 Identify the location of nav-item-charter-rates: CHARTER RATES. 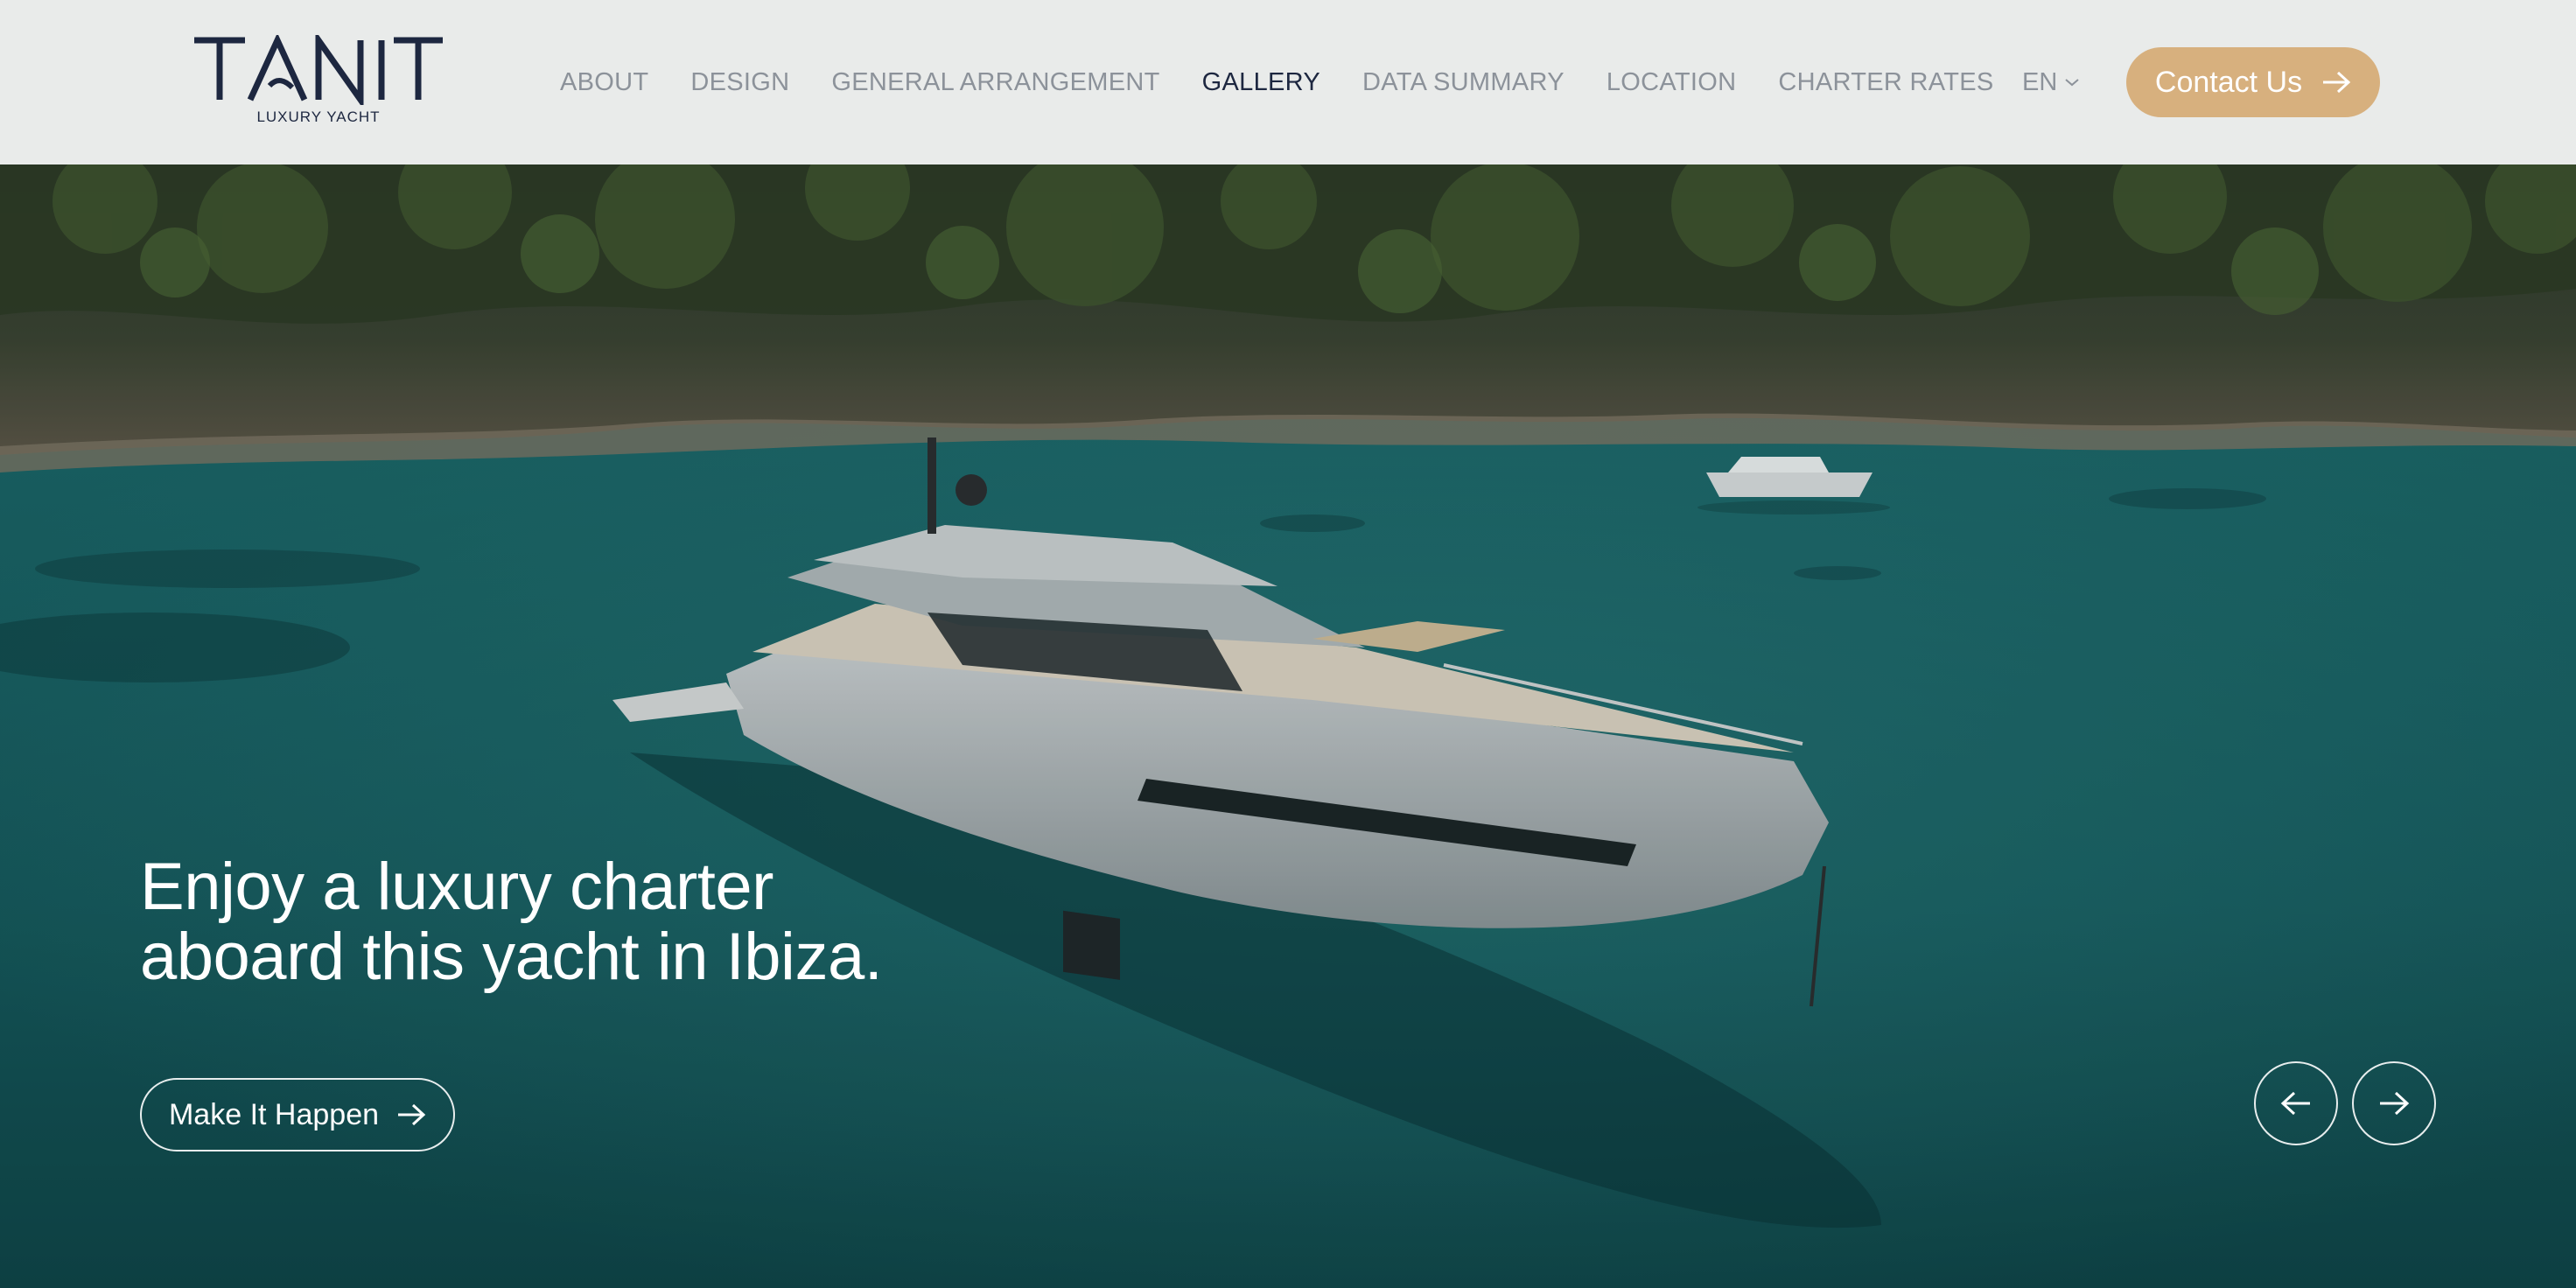
(1885, 82).